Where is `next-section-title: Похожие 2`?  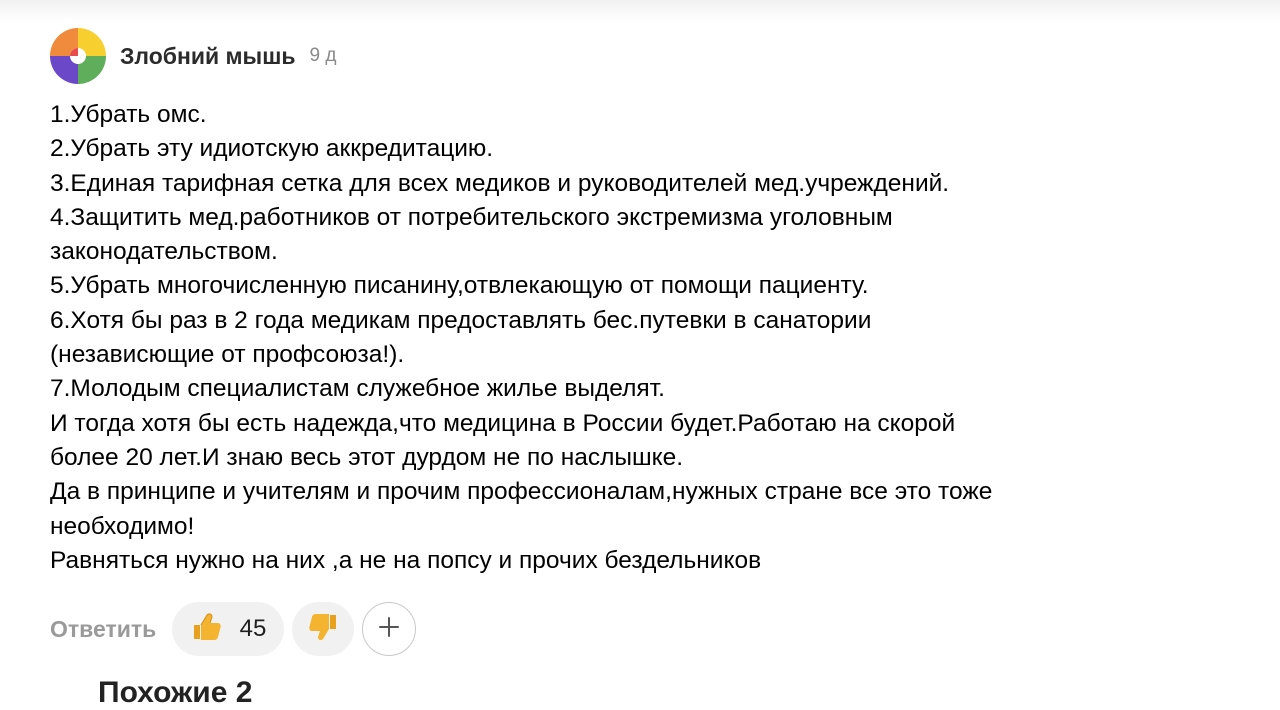
next-section-title: Похожие 2 is located at coordinates (175, 692).